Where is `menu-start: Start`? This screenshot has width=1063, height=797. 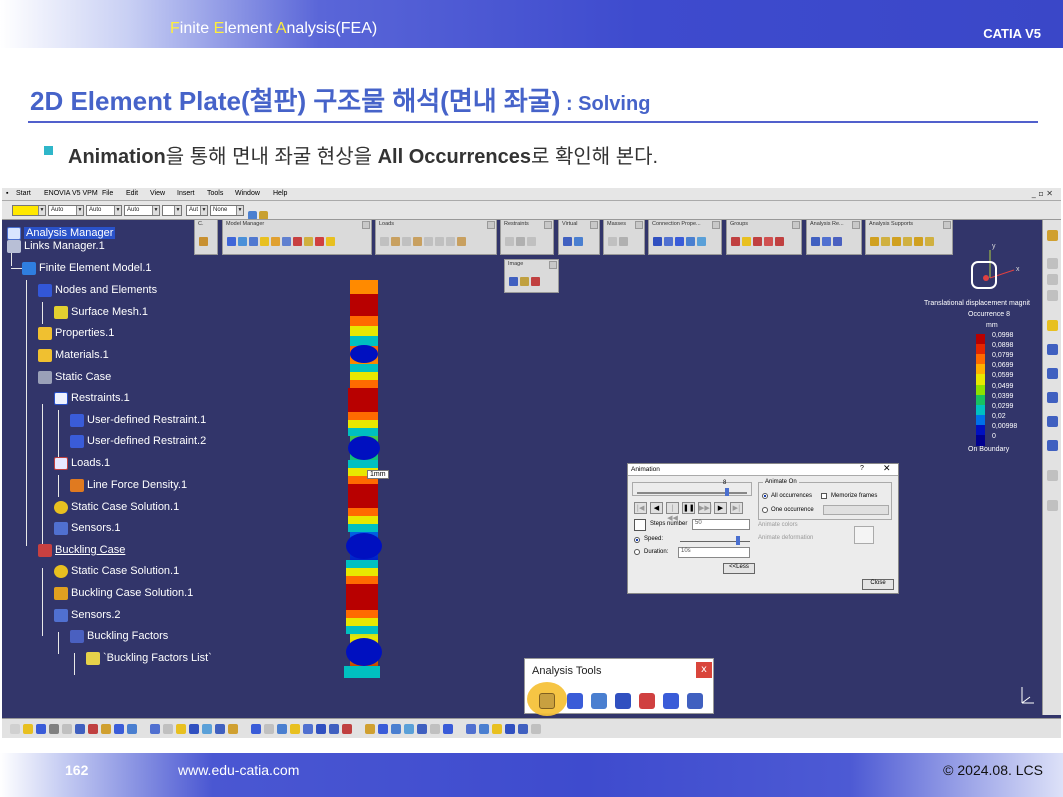
menu-start: Start is located at coordinates (23, 193).